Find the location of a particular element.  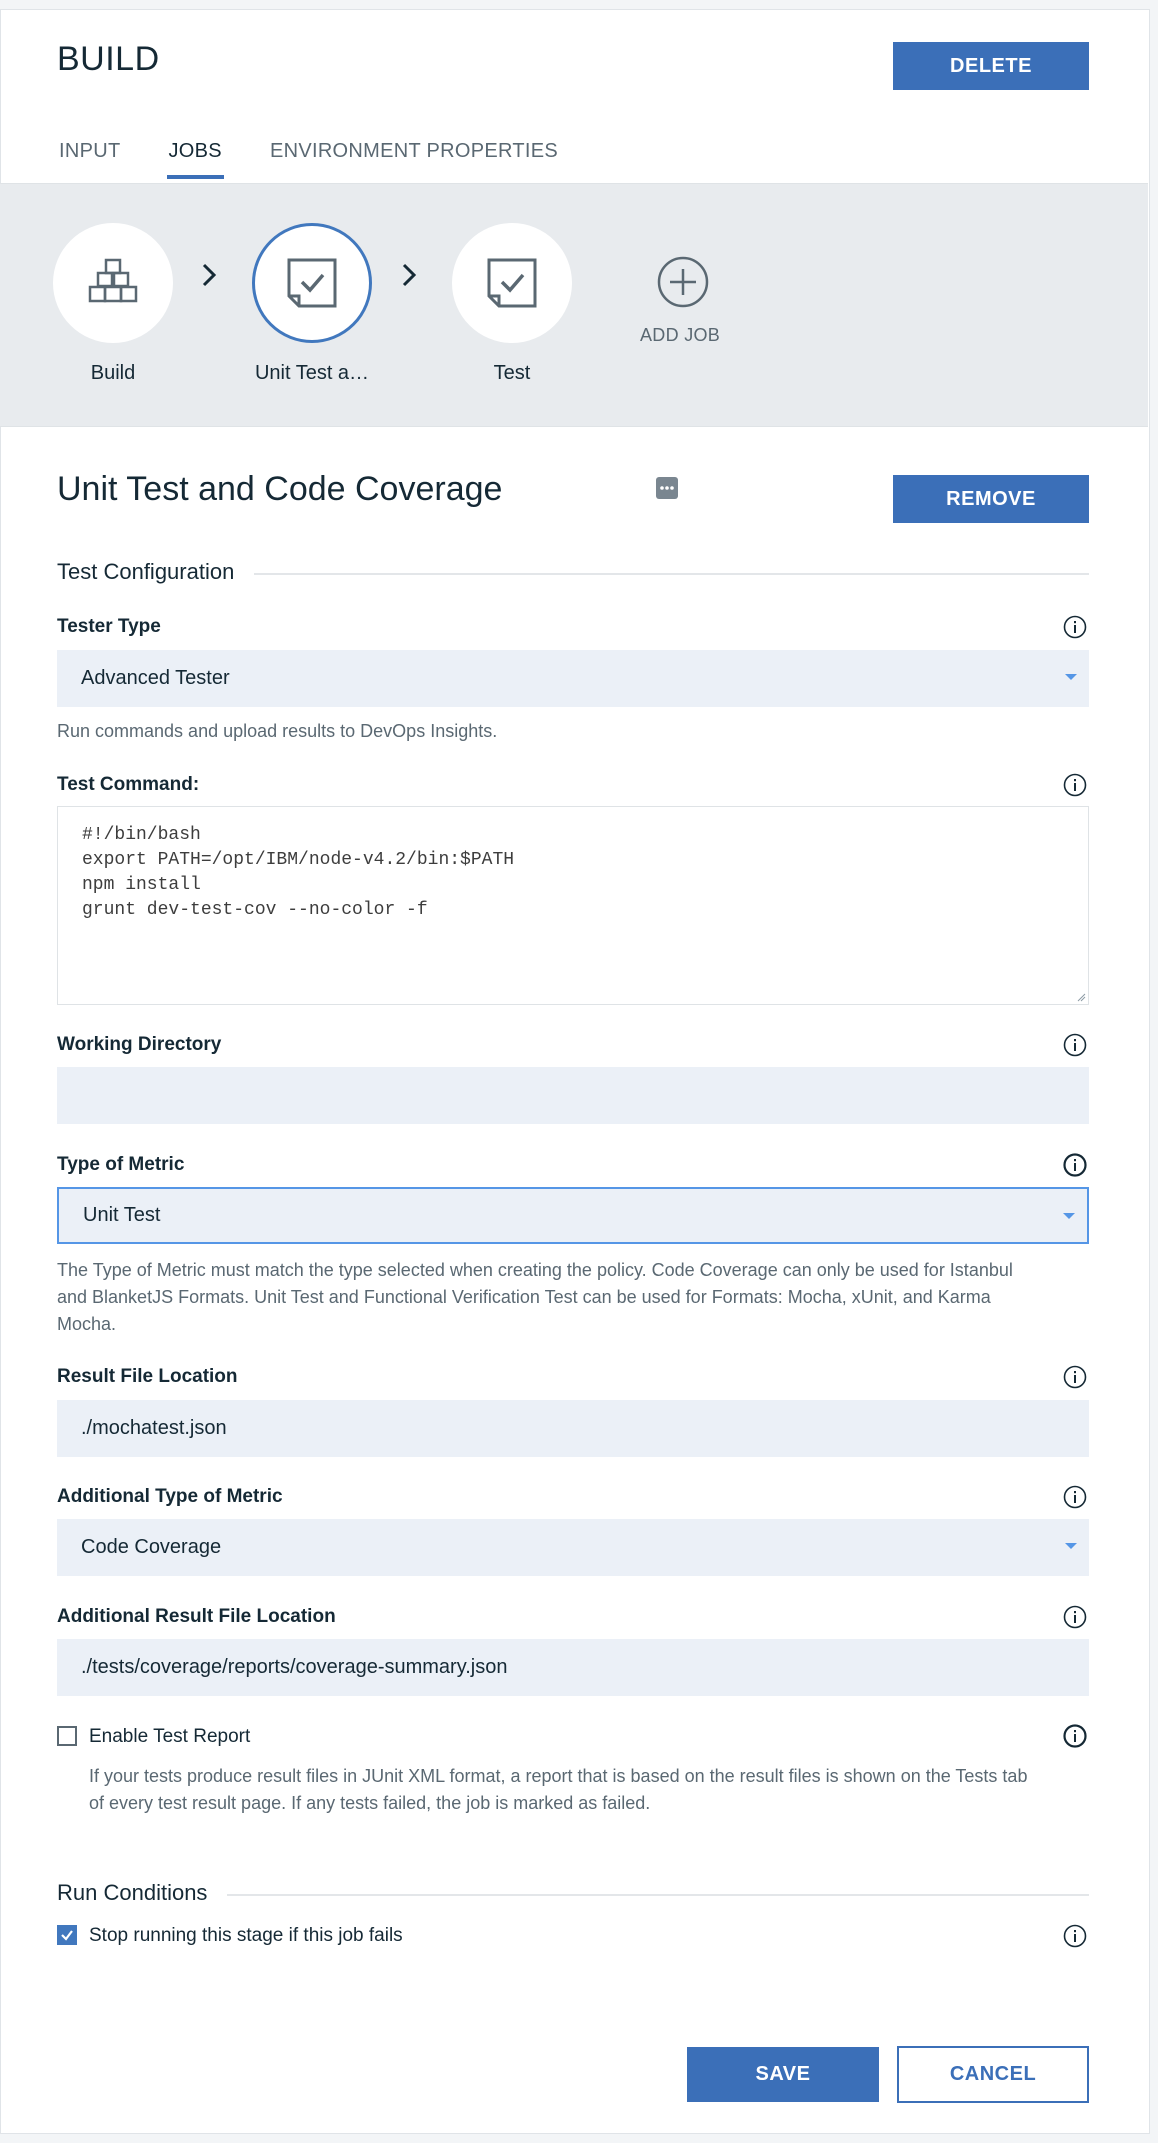

type-of-metric-value: Unit Test is located at coordinates (122, 1215).